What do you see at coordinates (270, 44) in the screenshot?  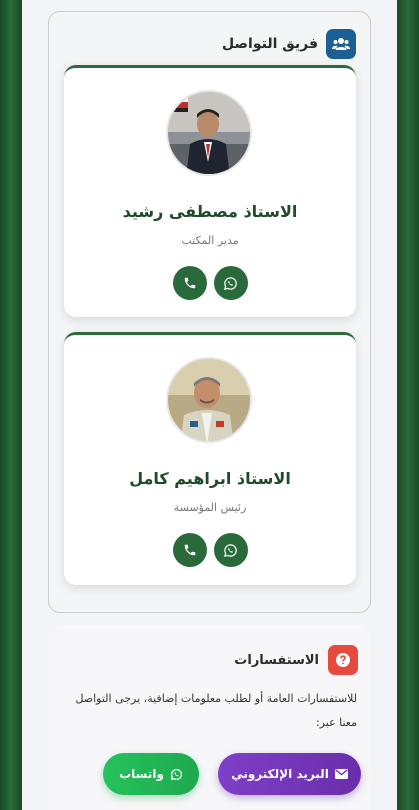 I see `team-title: فريق التواصل` at bounding box center [270, 44].